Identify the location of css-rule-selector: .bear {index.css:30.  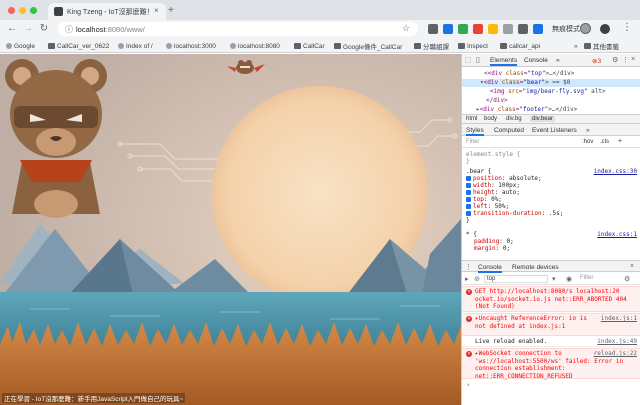
(551, 171).